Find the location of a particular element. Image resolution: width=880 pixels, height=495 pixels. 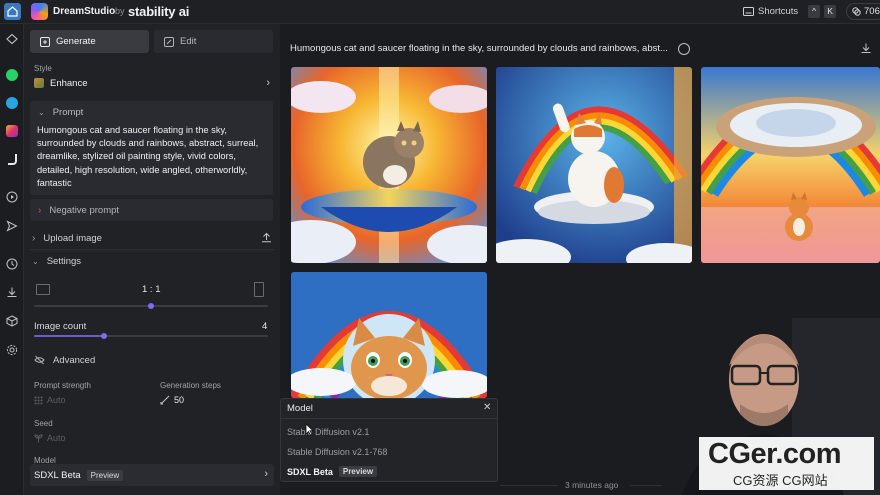

image-saucer-over-cat is located at coordinates (790, 165).